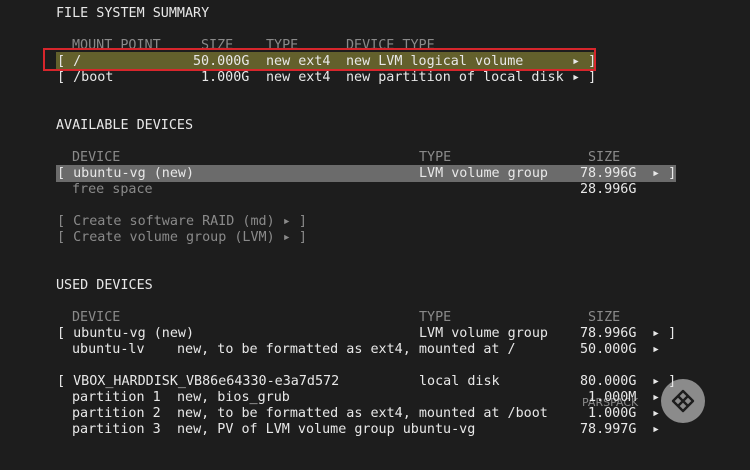 The image size is (750, 470). Describe the element at coordinates (435, 317) in the screenshot. I see `used-col-type: TYPE` at that location.